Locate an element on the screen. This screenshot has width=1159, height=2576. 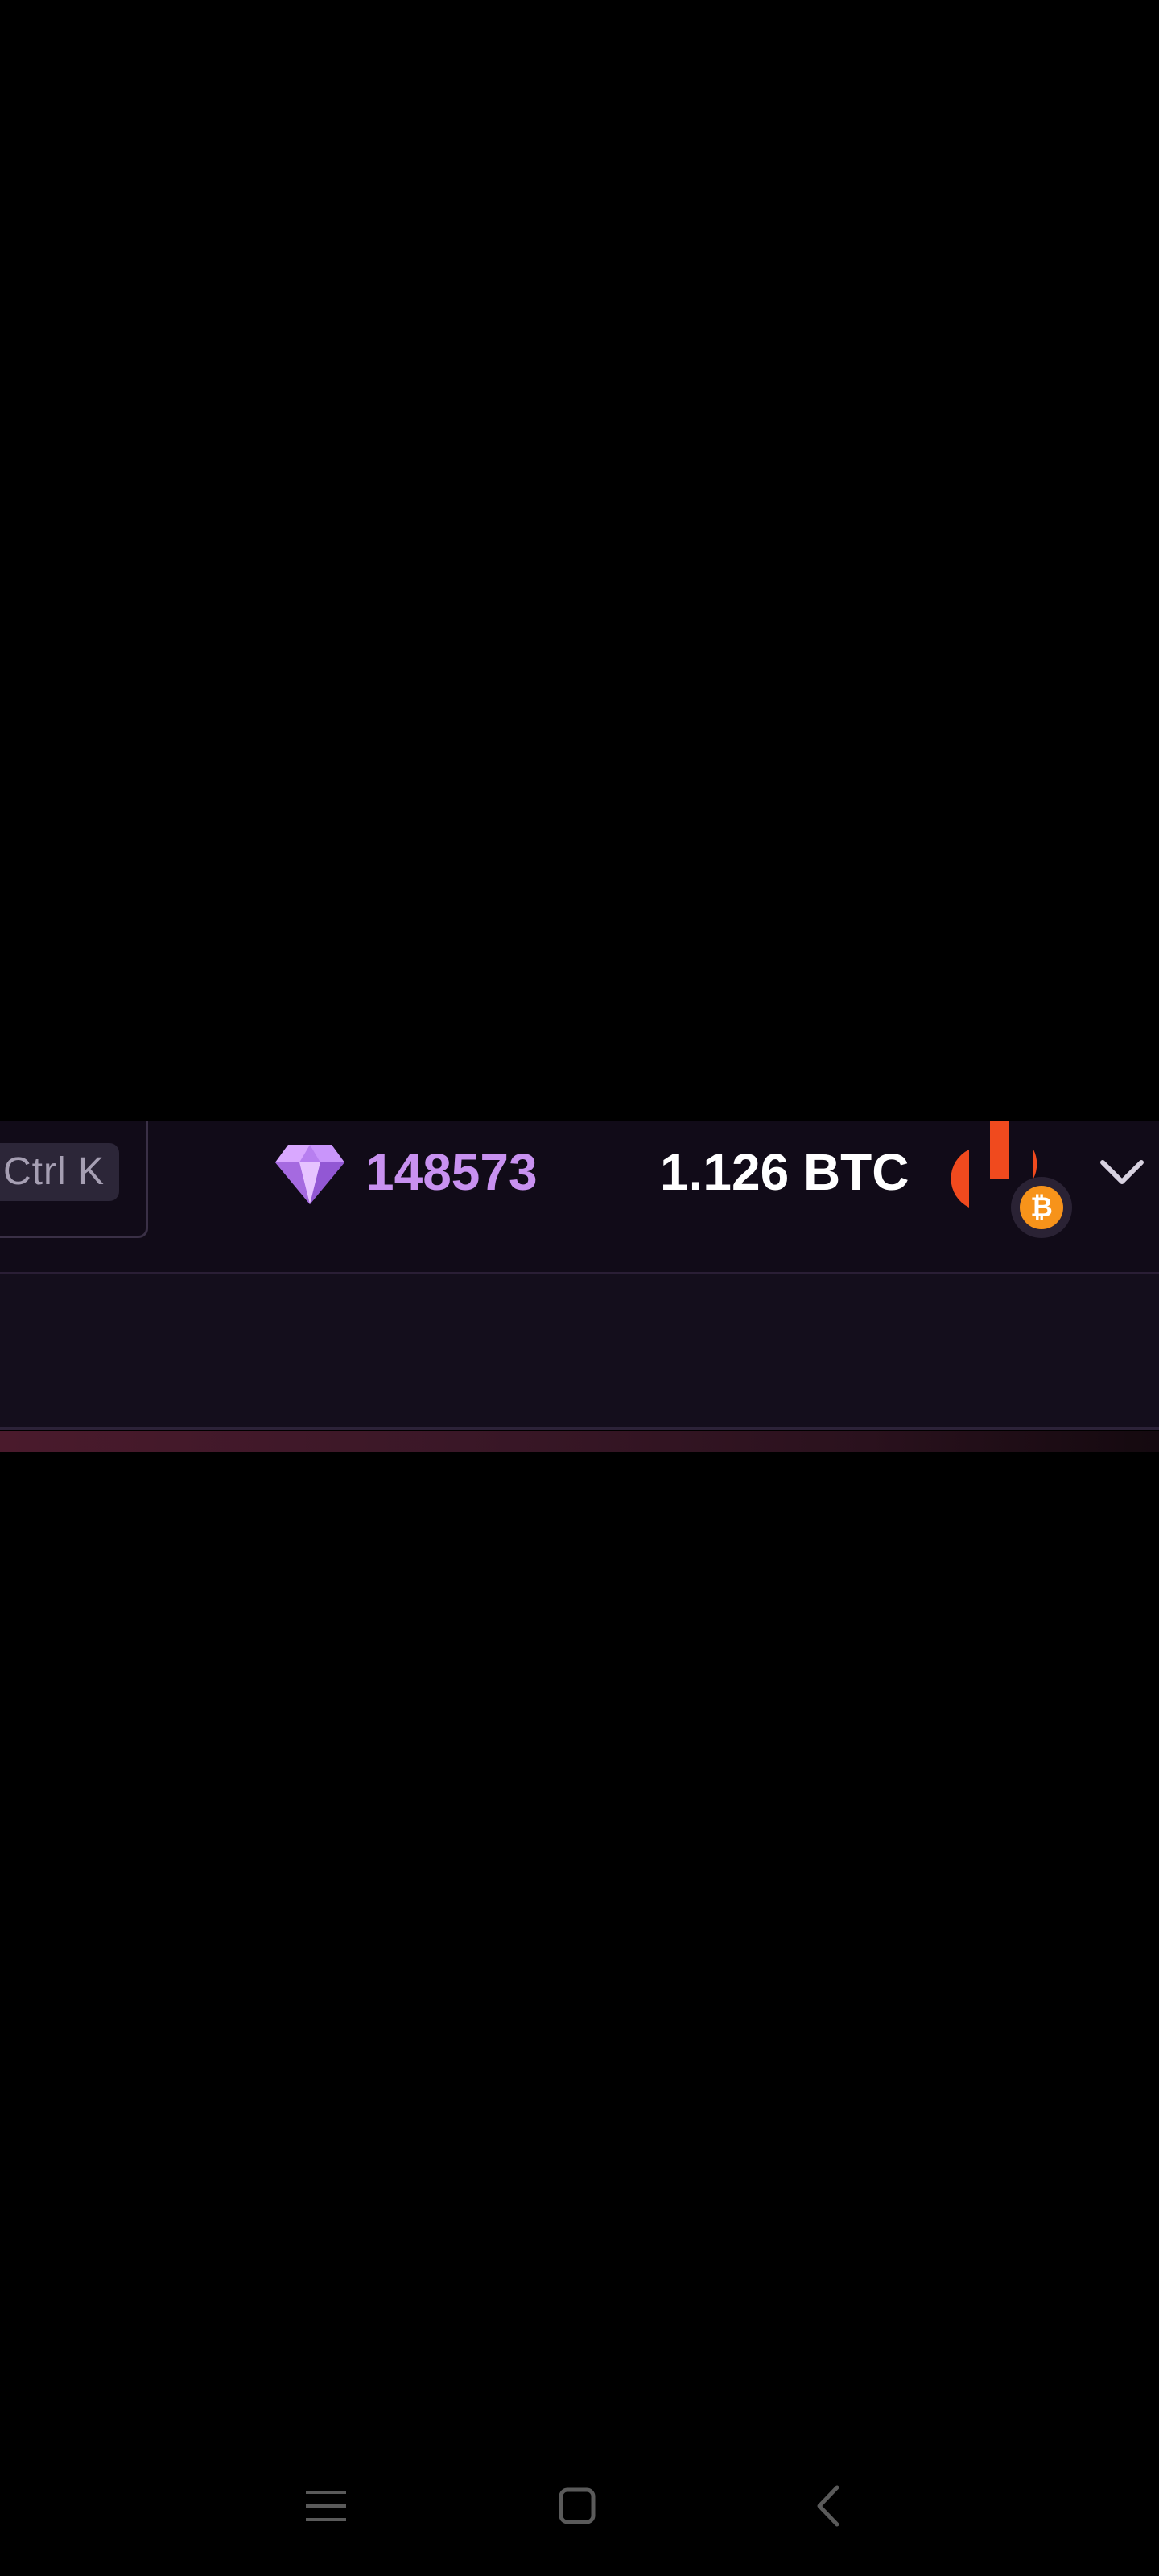
wallet-balance: 1.126 BTC is located at coordinates (784, 1172).